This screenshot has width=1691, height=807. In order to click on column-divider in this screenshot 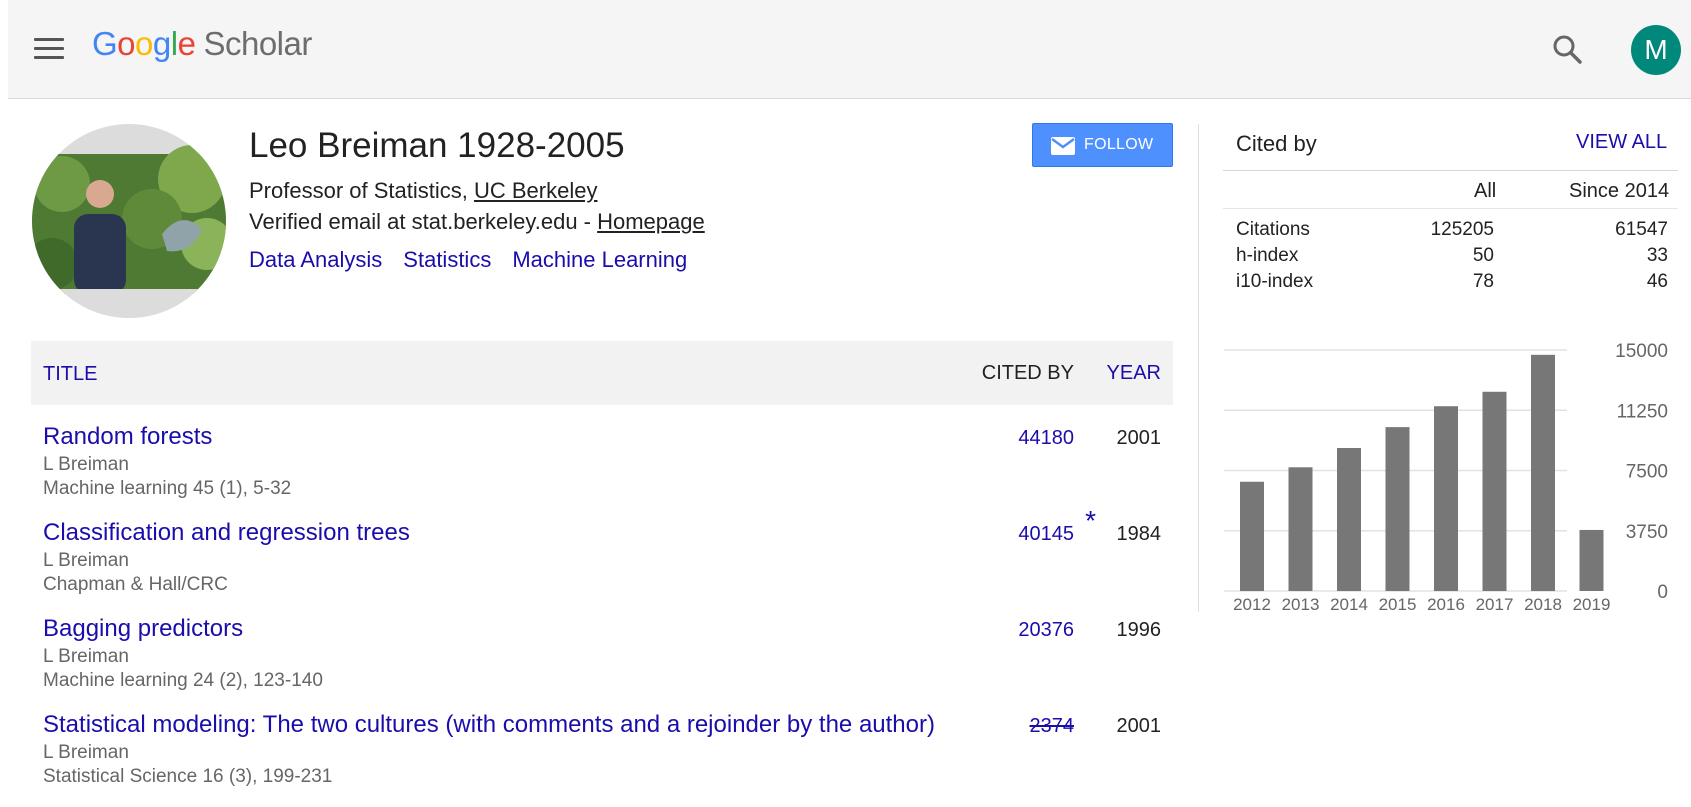, I will do `click(1198, 368)`.